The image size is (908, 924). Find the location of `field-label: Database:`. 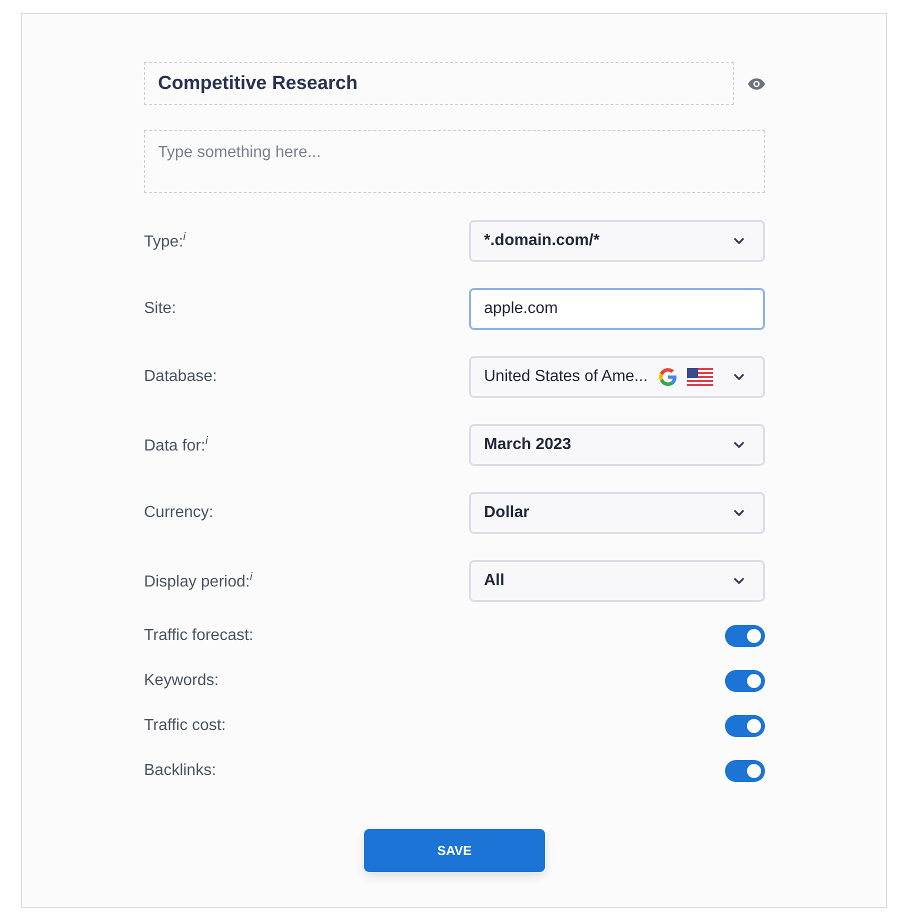

field-label: Database: is located at coordinates (180, 377).